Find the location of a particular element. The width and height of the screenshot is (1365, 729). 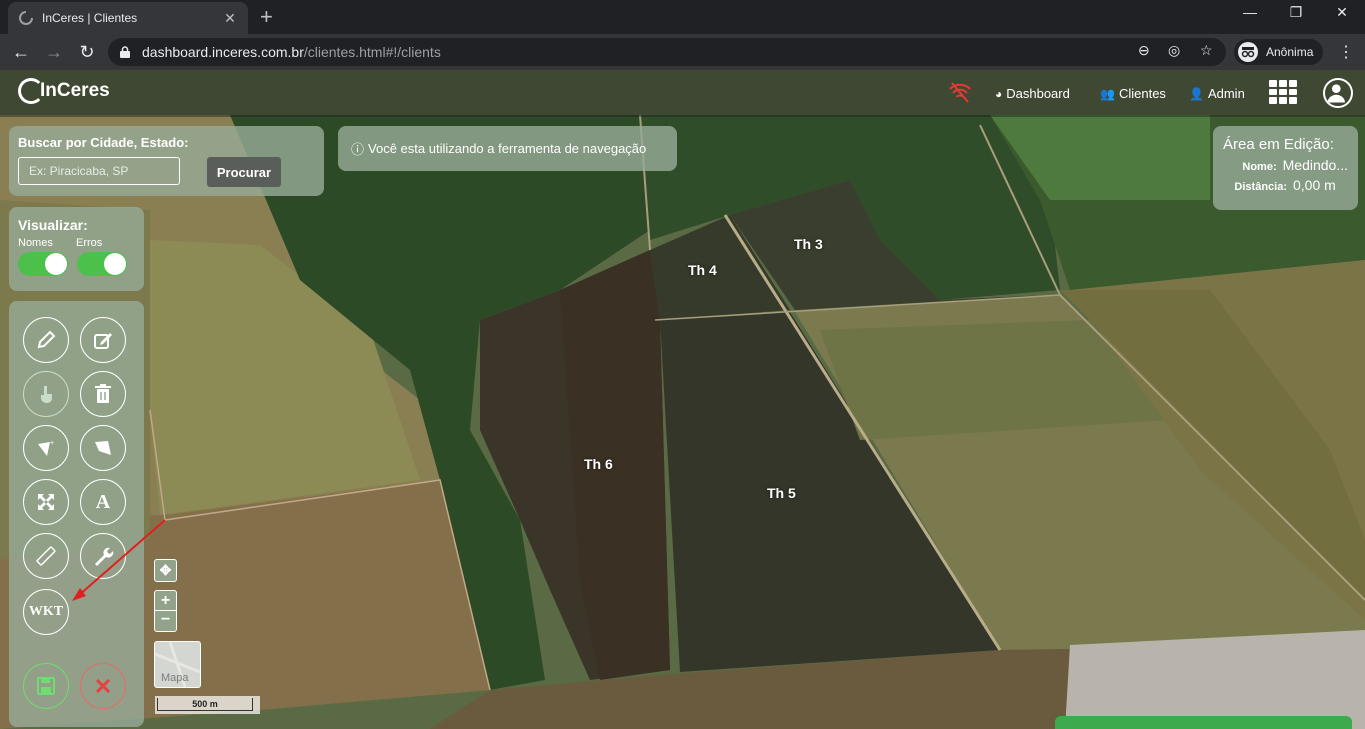

lock-icon is located at coordinates (125, 52).